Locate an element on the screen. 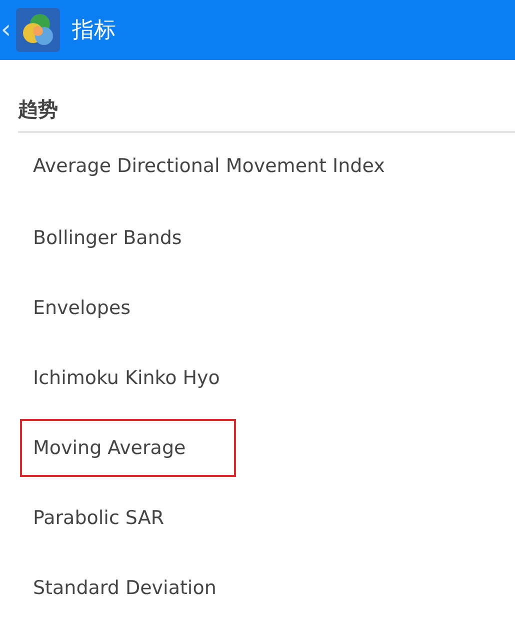 This screenshot has width=515, height=631. indicator-item: Average Directional Movement Index is located at coordinates (209, 166).